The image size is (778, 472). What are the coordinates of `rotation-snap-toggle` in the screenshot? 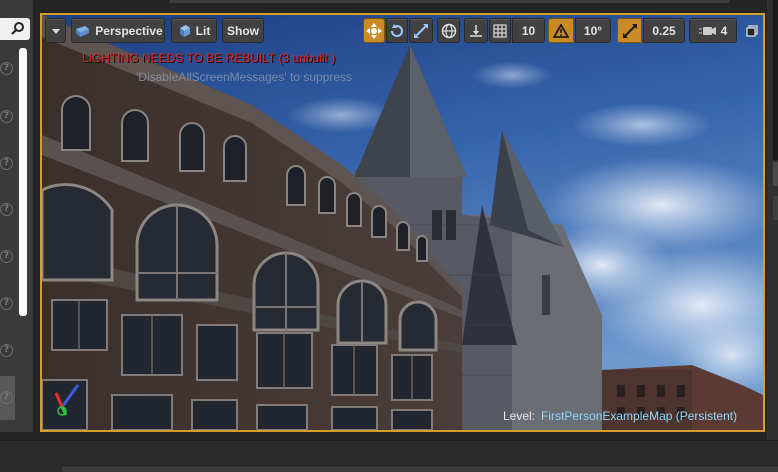 It's located at (561, 30).